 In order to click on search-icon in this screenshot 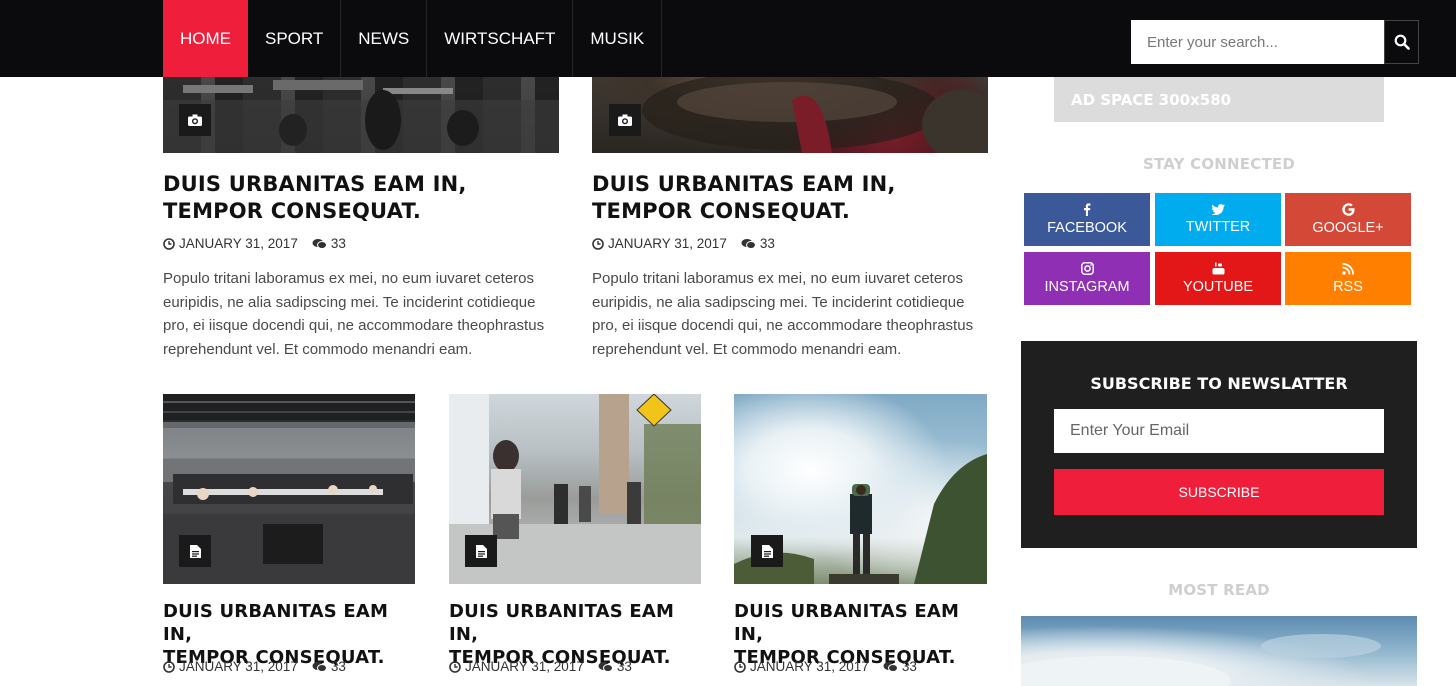, I will do `click(1402, 42)`.